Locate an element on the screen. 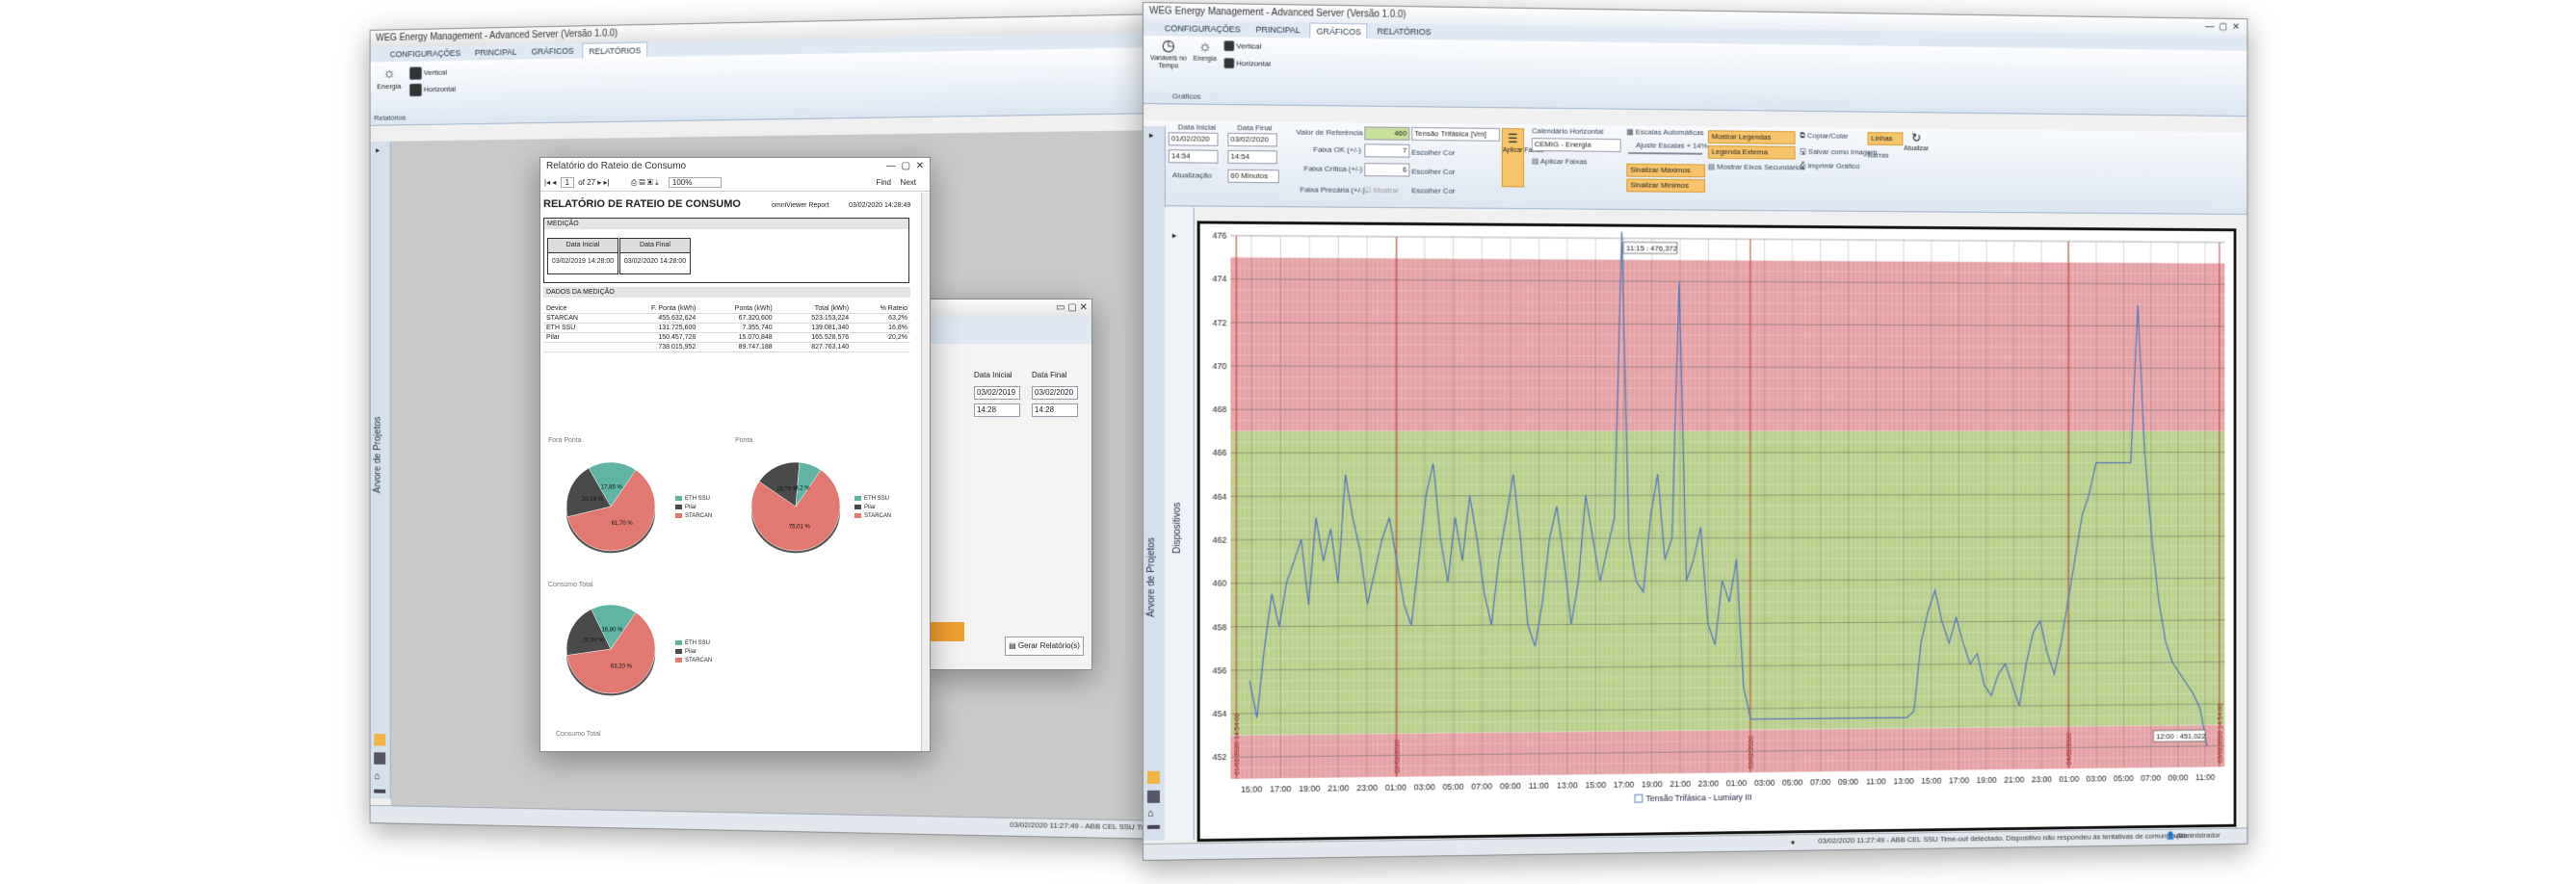 This screenshot has height=884, width=2576. aplicar-faixas-button: ☰ Aplicar Faixas is located at coordinates (1522, 158).